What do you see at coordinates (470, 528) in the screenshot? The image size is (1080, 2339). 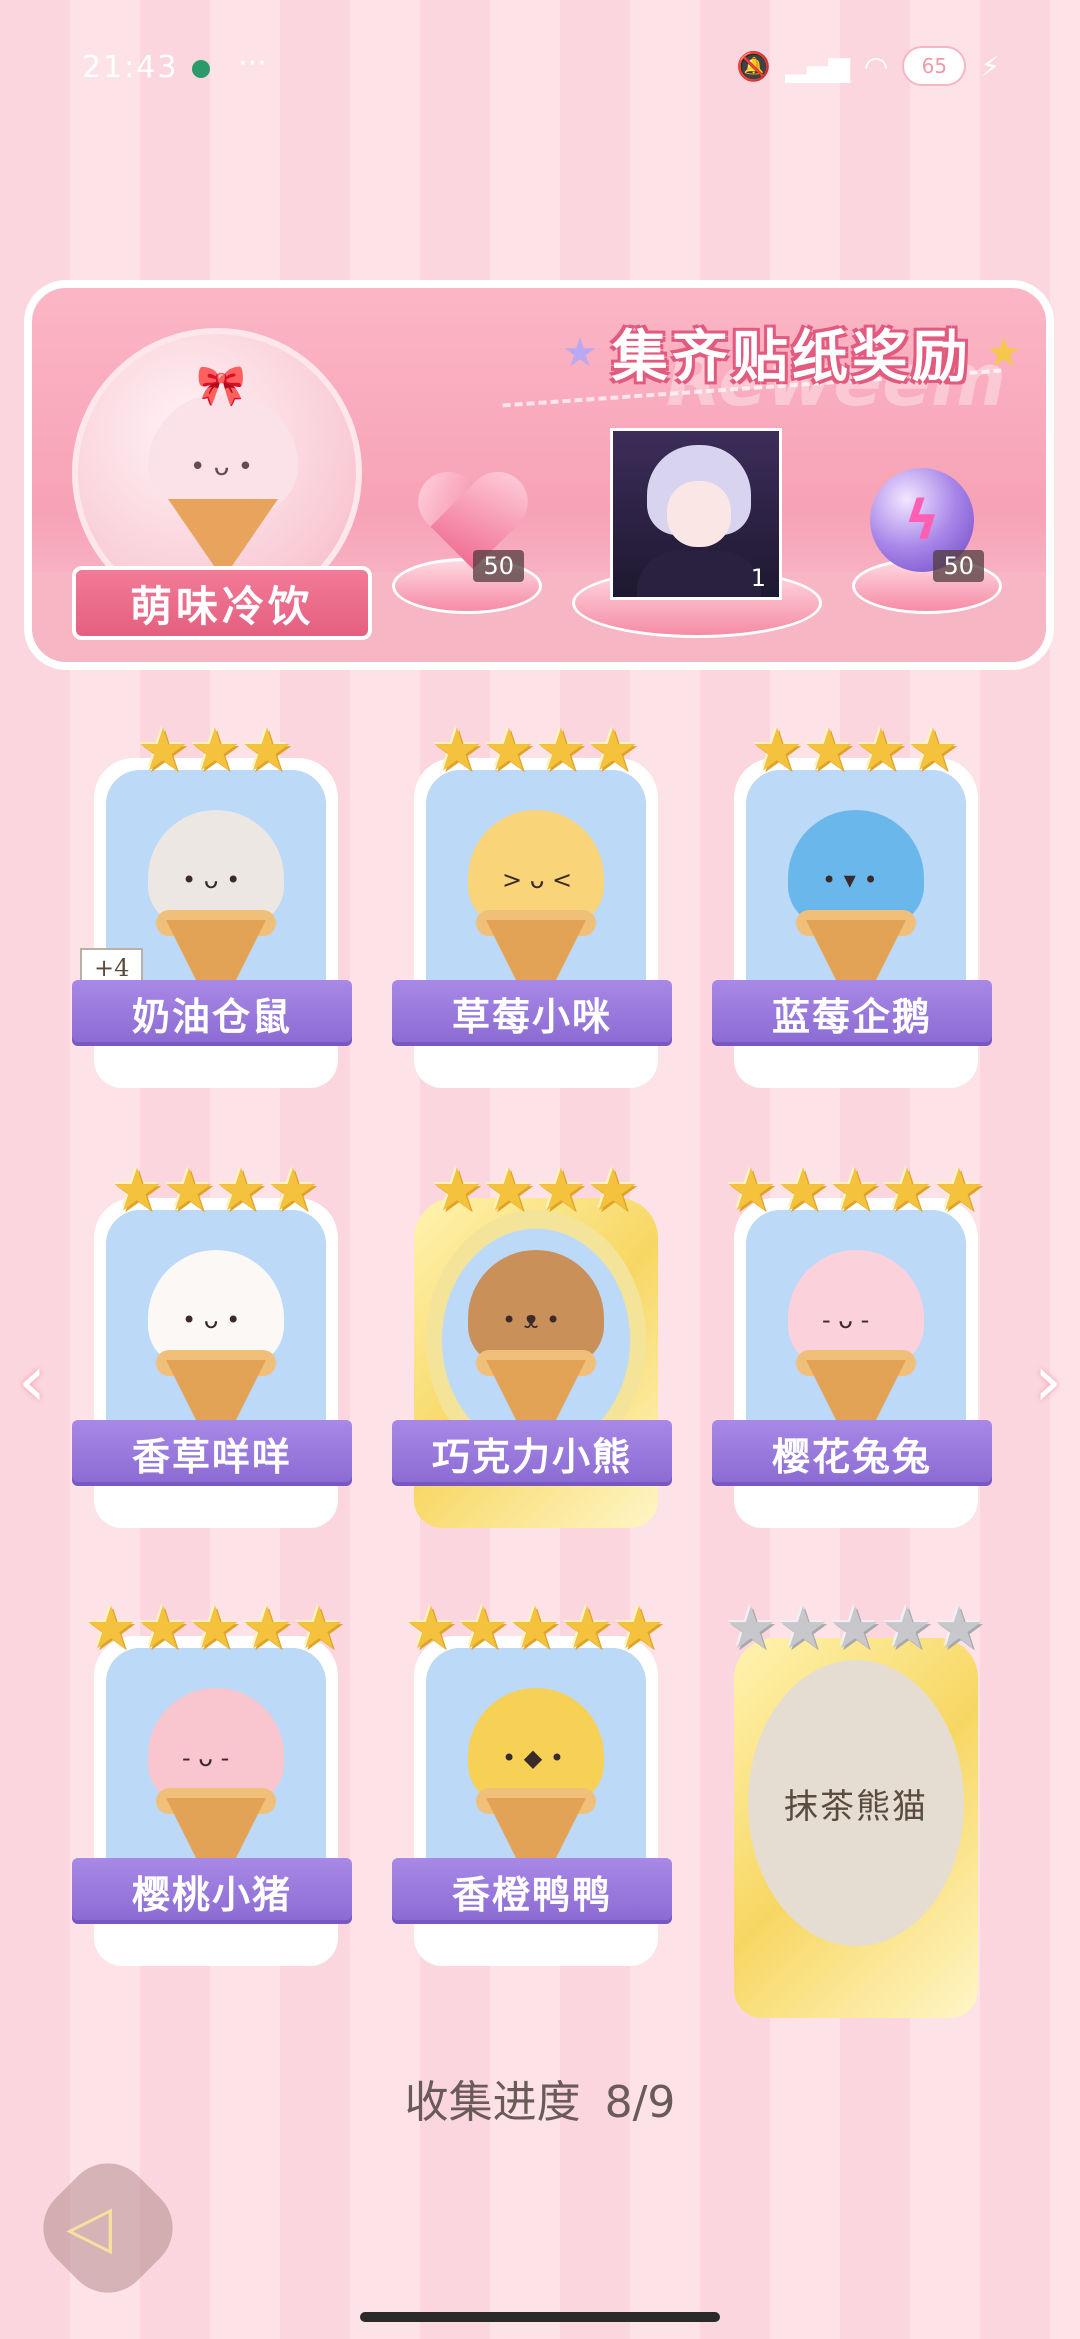 I see `reward-heart-gem: 50` at bounding box center [470, 528].